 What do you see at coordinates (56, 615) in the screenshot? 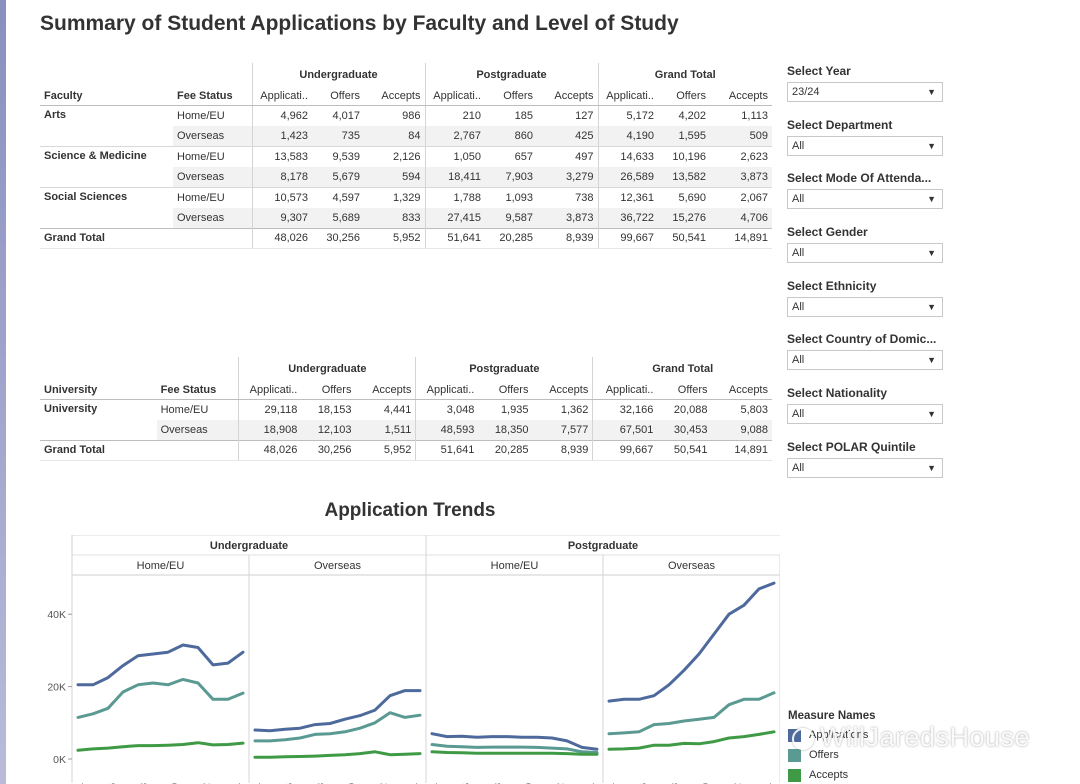
I see `y-tick-label: 40K` at bounding box center [56, 615].